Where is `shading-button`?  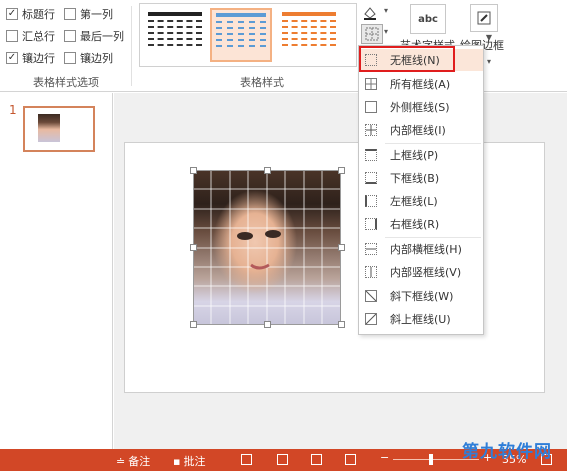
shading-button is located at coordinates (370, 12).